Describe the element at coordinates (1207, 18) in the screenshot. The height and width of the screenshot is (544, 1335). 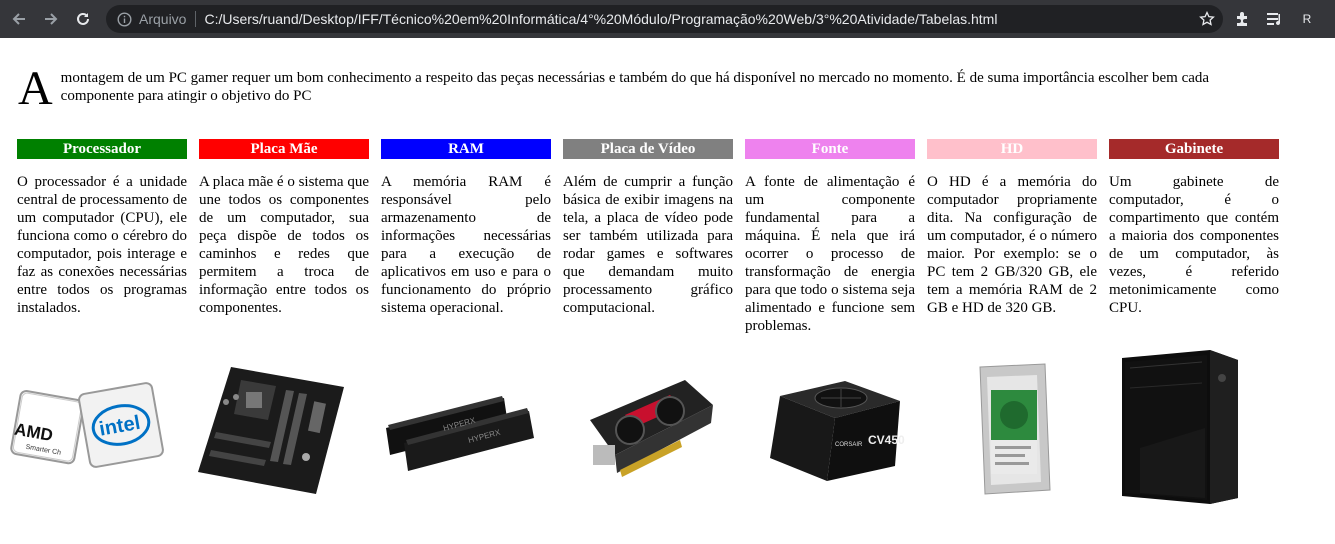
I see `star-icon` at that location.